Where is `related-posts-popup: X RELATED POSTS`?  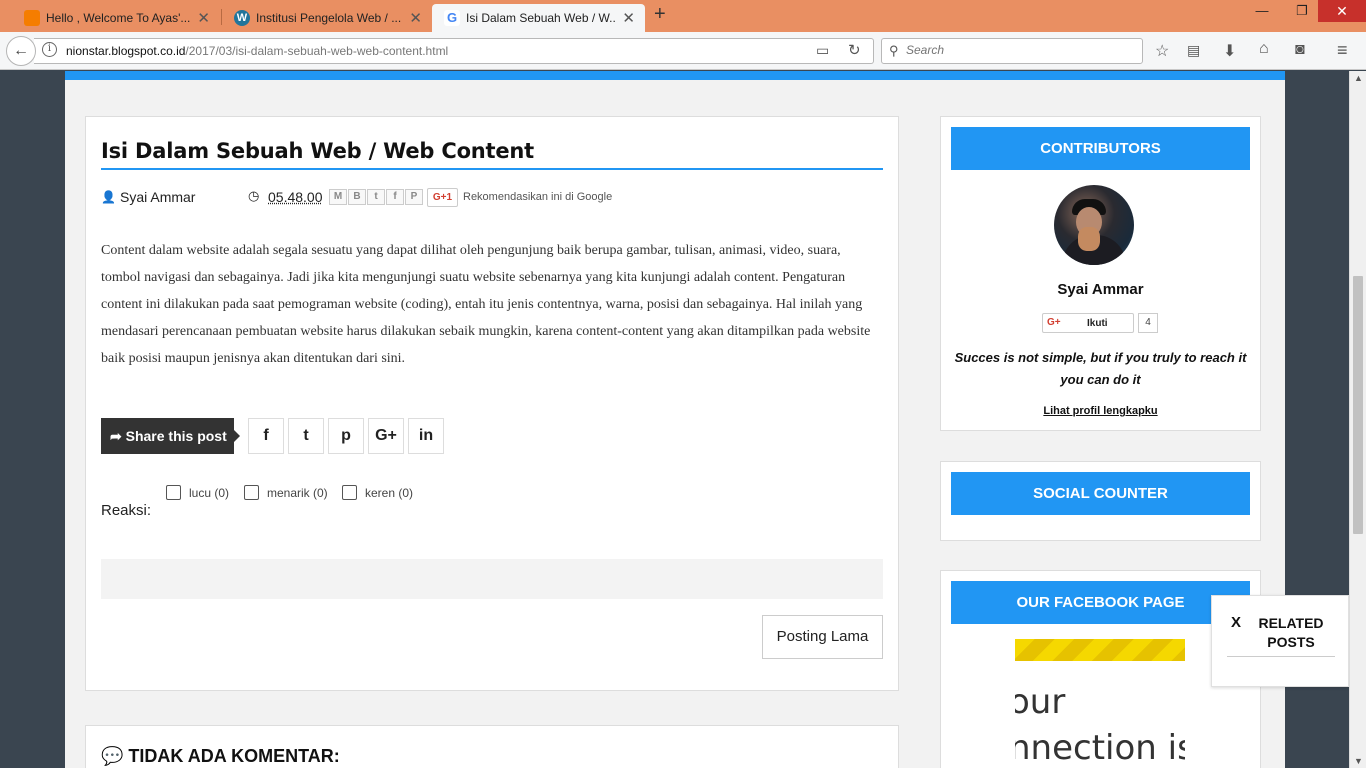 related-posts-popup: X RELATED POSTS is located at coordinates (1280, 641).